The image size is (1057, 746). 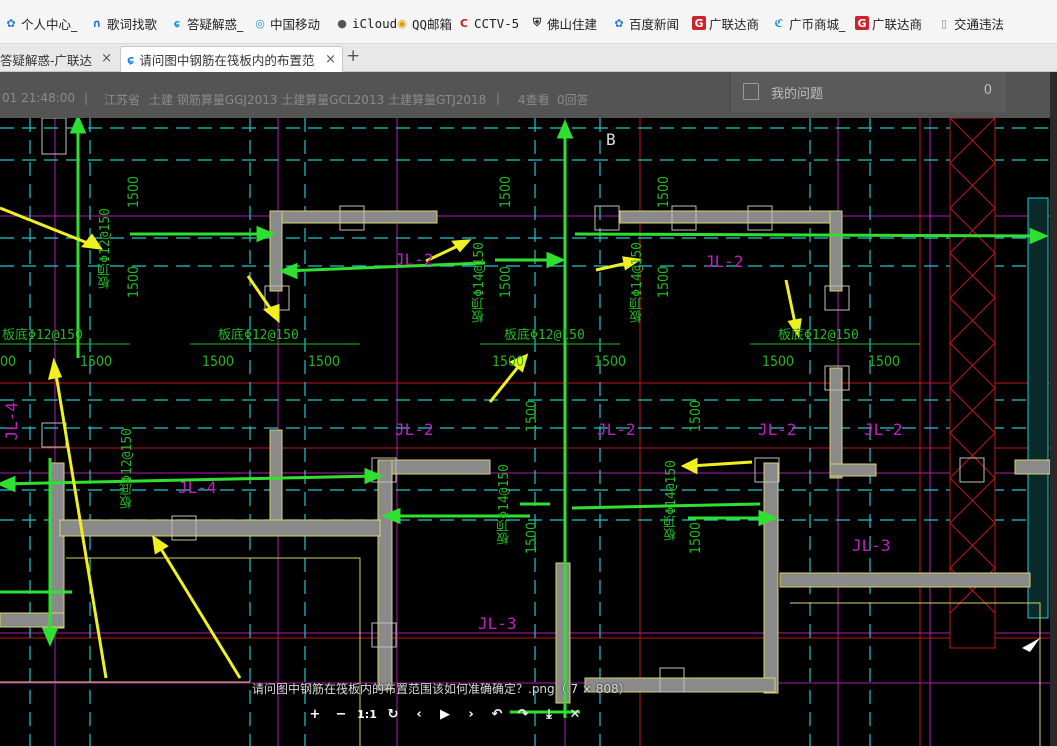 What do you see at coordinates (779, 23) in the screenshot?
I see `guangbi-icon: ℭ` at bounding box center [779, 23].